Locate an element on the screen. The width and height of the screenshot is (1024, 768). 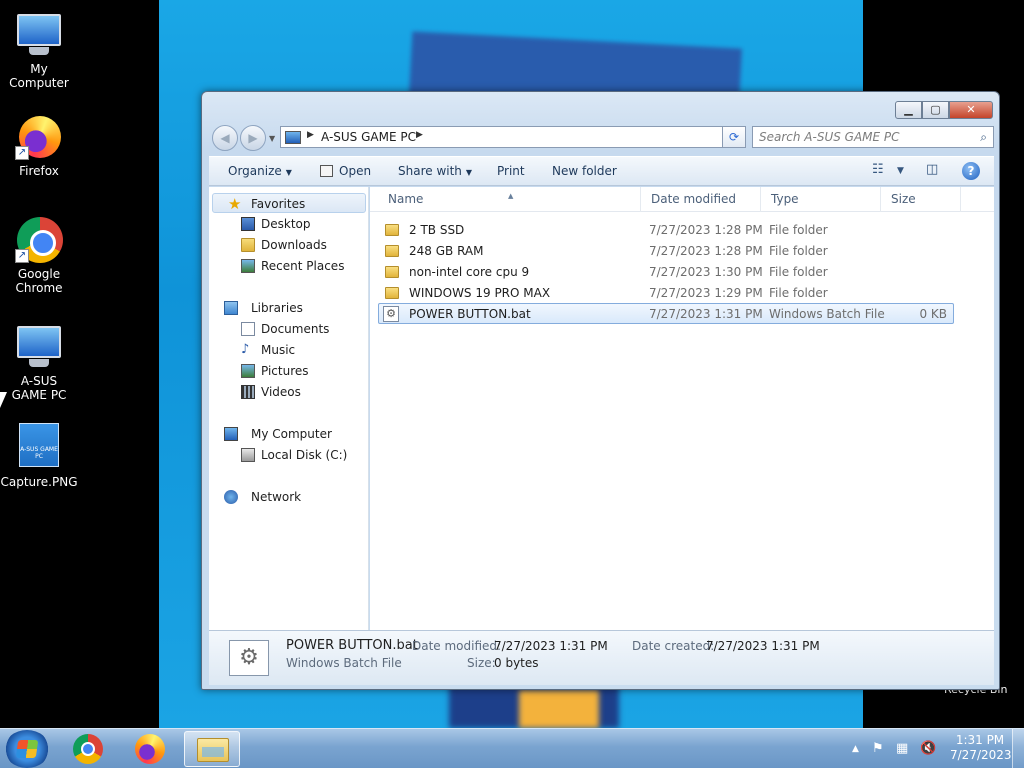
search-box: ⌕ is located at coordinates (873, 137).